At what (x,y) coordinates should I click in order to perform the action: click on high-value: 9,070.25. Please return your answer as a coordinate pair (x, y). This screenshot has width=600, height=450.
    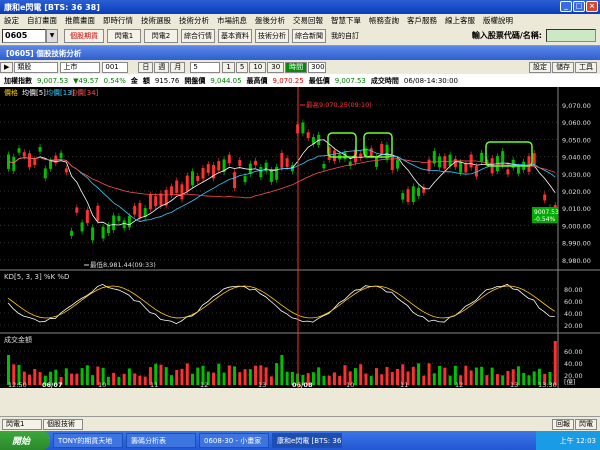
    Looking at the image, I should click on (288, 80).